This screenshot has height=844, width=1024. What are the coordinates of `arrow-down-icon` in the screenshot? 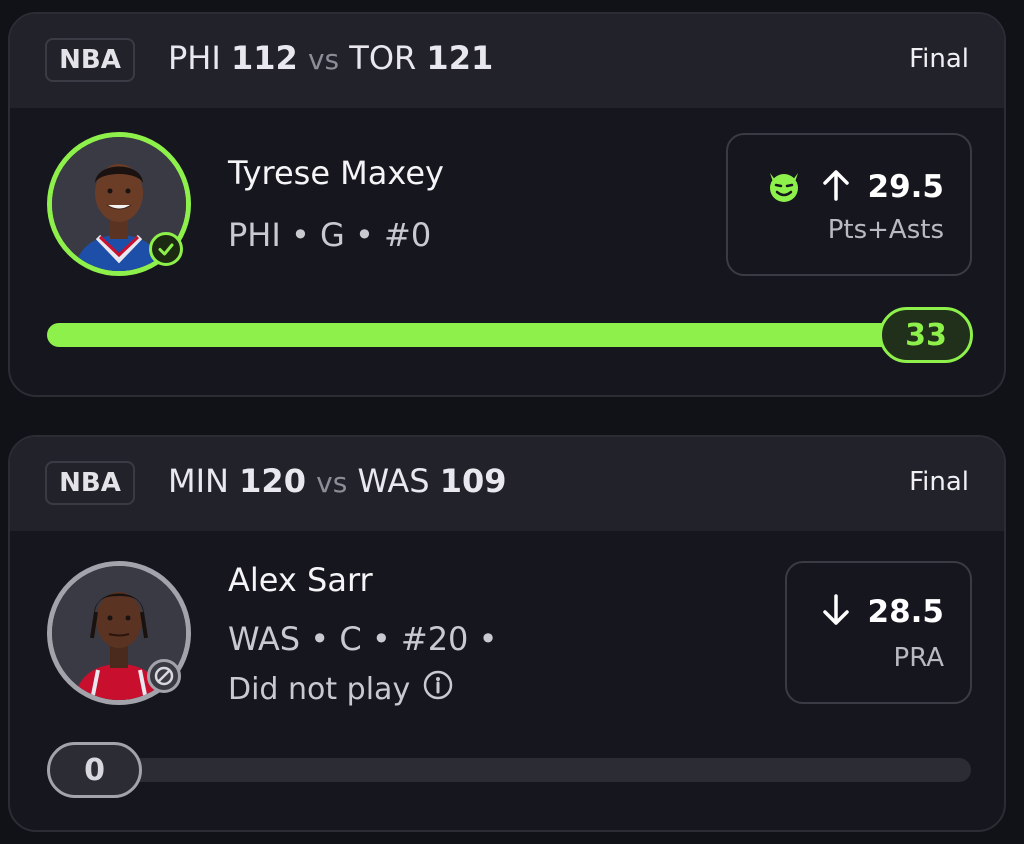 It's located at (836, 612).